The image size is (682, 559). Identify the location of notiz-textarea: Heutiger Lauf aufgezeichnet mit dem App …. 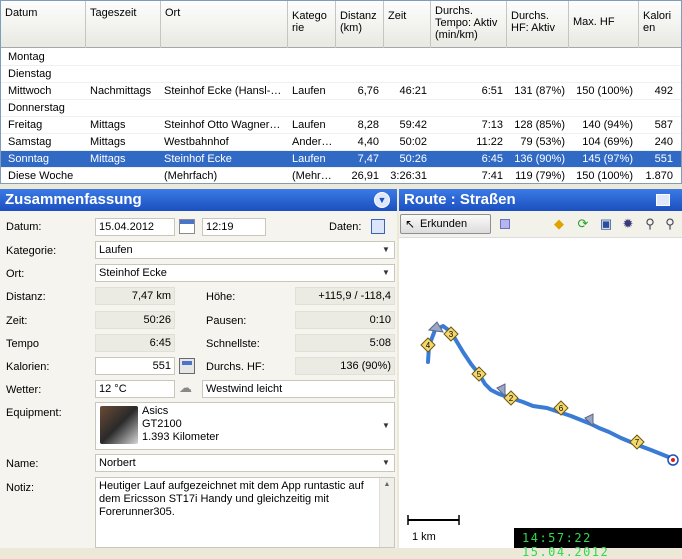
(245, 512).